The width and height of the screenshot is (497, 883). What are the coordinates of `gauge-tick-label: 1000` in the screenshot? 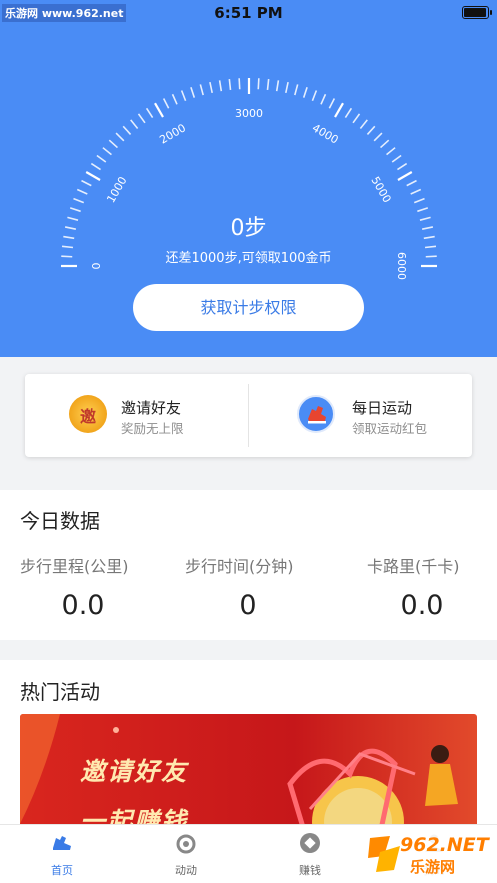 It's located at (116, 189).